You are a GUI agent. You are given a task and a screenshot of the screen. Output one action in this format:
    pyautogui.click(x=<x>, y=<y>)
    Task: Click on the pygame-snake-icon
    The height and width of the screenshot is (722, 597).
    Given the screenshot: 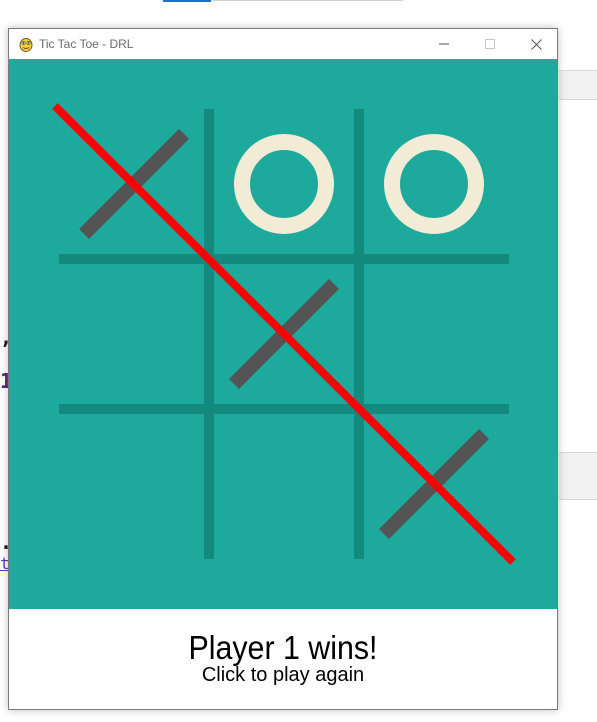 What is the action you would take?
    pyautogui.click(x=26, y=45)
    